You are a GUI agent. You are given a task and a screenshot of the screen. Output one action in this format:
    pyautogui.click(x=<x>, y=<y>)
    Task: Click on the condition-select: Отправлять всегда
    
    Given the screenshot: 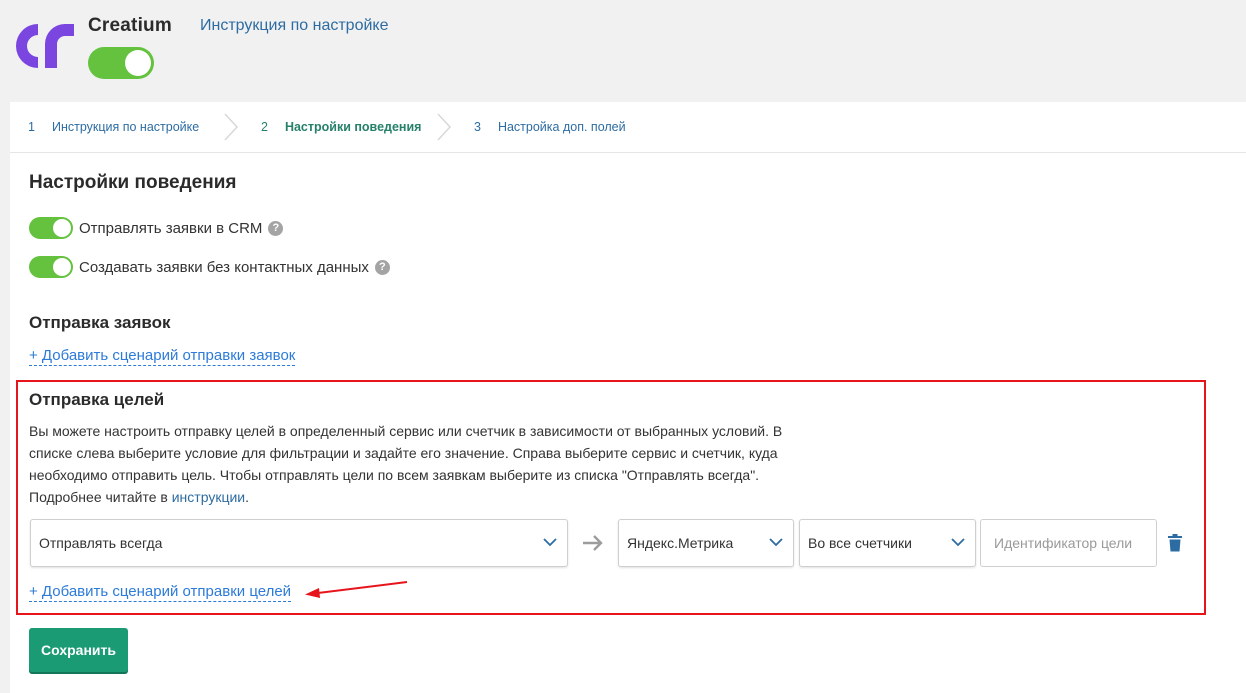 What is the action you would take?
    pyautogui.click(x=299, y=543)
    